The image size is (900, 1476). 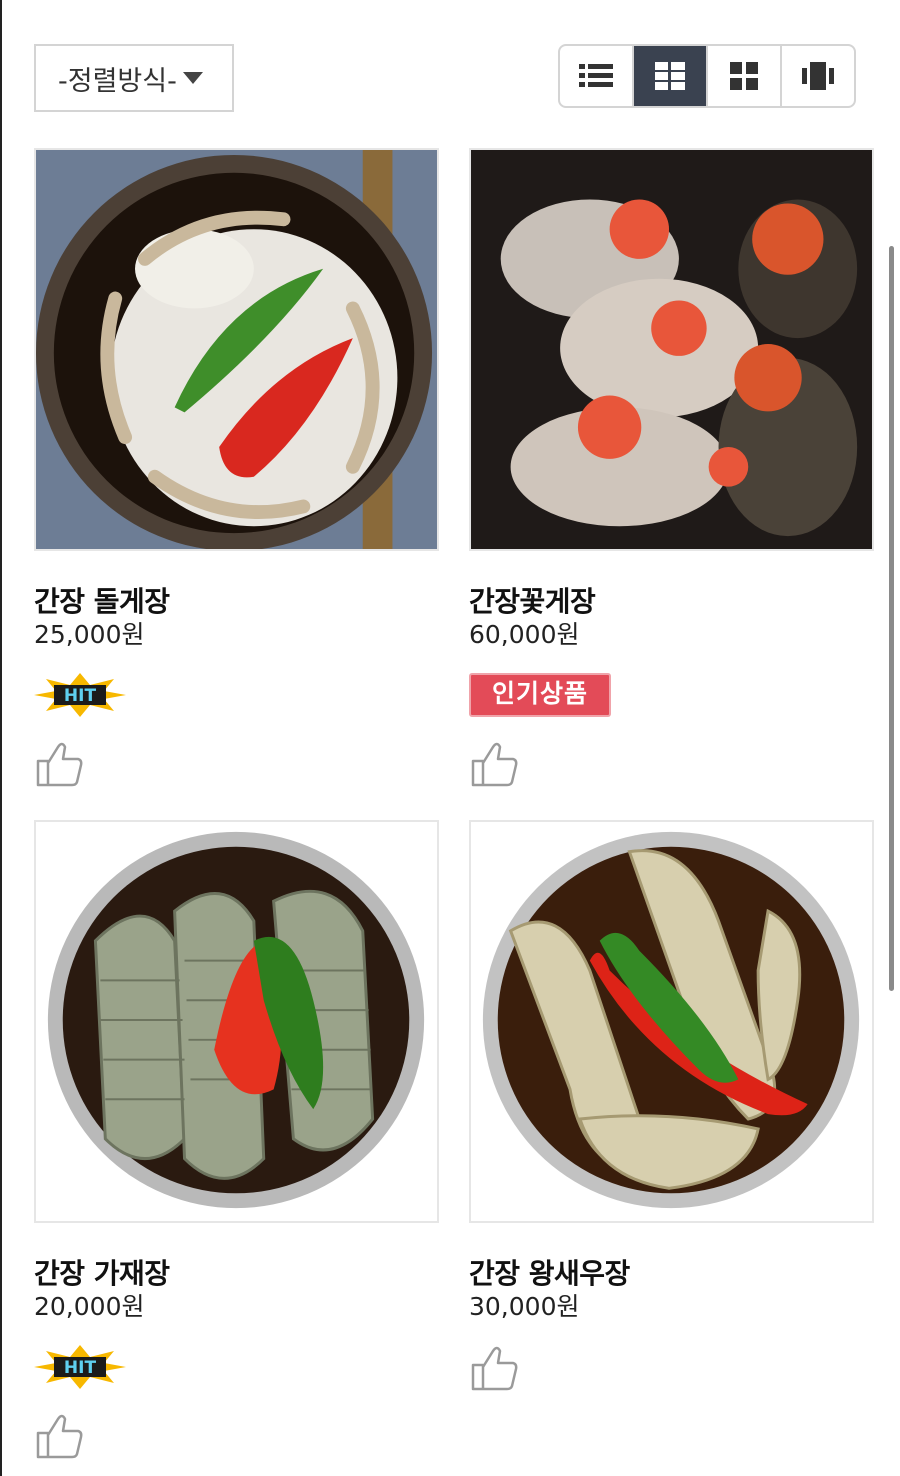 I want to click on product-name: 간장 돌게장, so click(x=236, y=602).